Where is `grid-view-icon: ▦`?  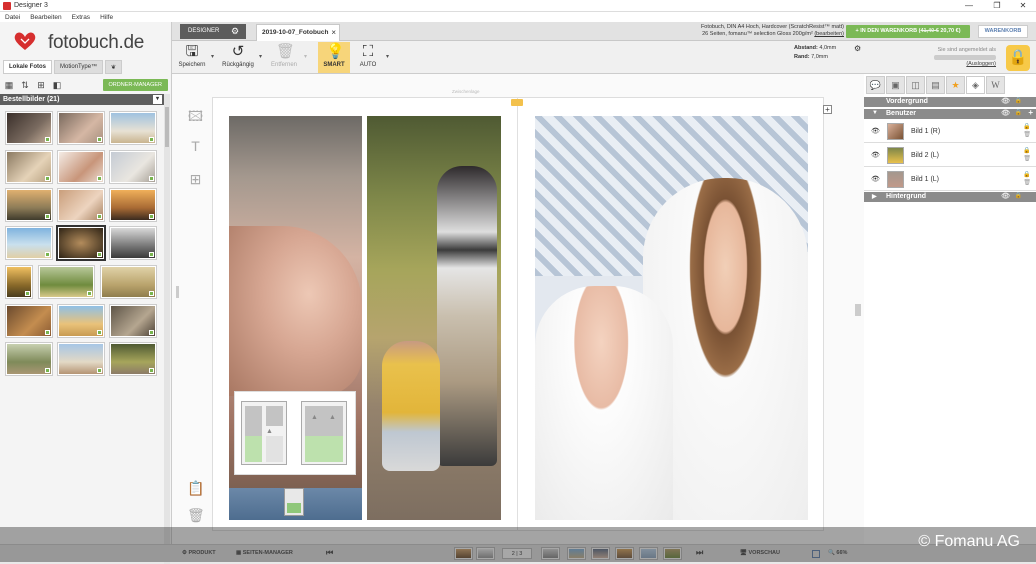
grid-view-icon: ▦ is located at coordinates (9, 85).